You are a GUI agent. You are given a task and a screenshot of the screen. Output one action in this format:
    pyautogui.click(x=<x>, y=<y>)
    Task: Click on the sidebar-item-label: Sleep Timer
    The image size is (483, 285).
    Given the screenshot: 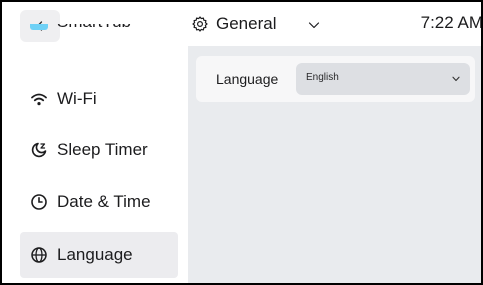 What is the action you would take?
    pyautogui.click(x=102, y=149)
    